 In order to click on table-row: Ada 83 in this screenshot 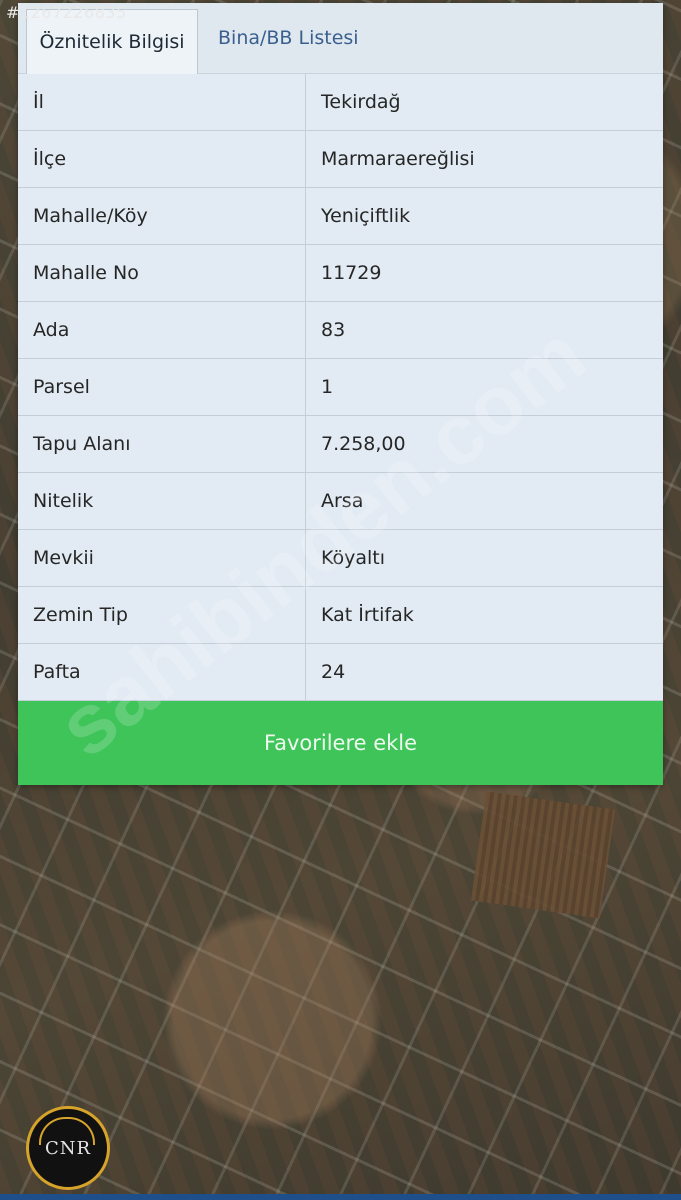, I will do `click(340, 330)`.